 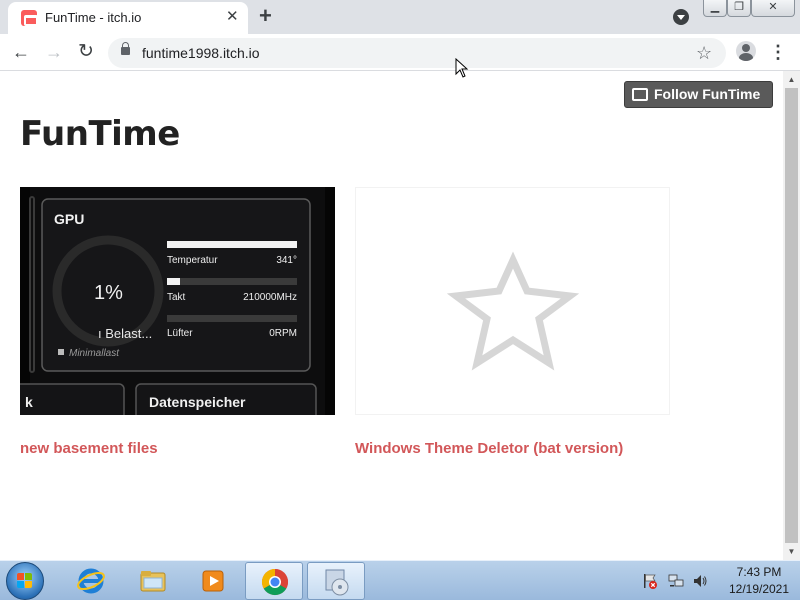 I want to click on clock-value: 210000MHz, so click(x=270, y=297).